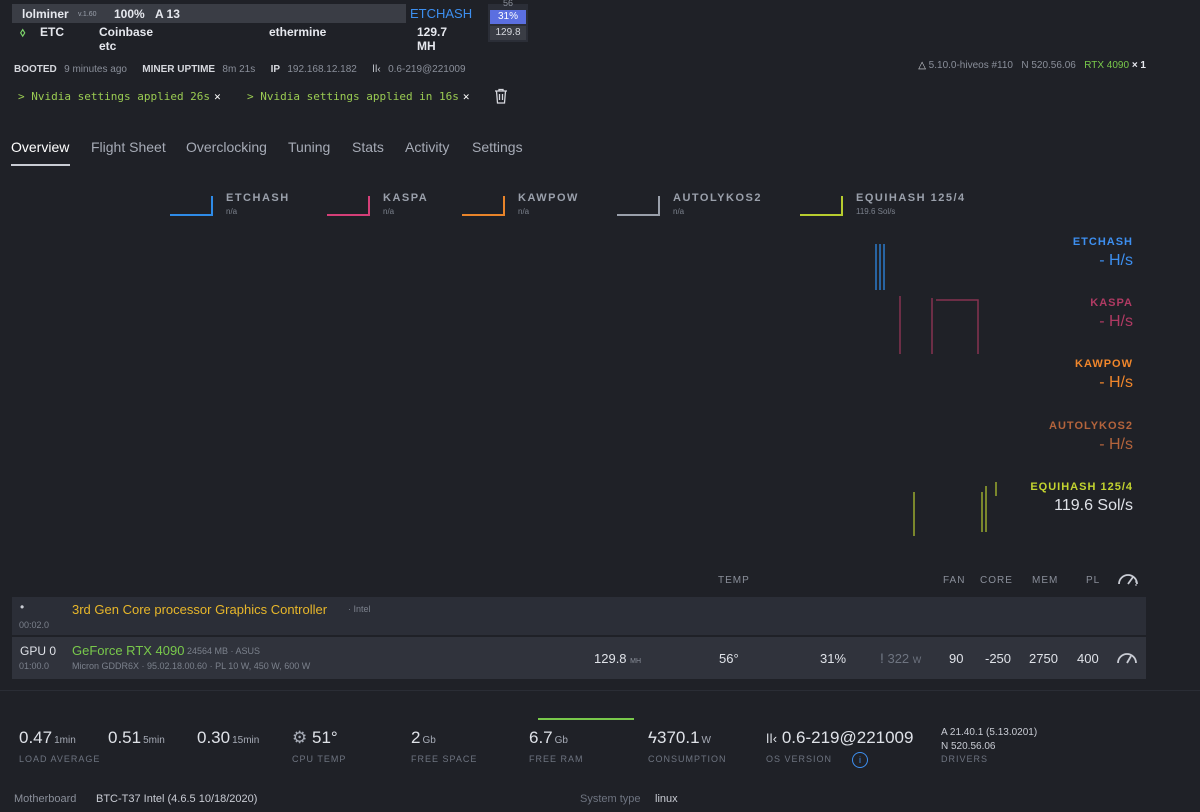 This screenshot has height=812, width=1200. What do you see at coordinates (322, 69) in the screenshot?
I see `ip-value: 192.168.12.182` at bounding box center [322, 69].